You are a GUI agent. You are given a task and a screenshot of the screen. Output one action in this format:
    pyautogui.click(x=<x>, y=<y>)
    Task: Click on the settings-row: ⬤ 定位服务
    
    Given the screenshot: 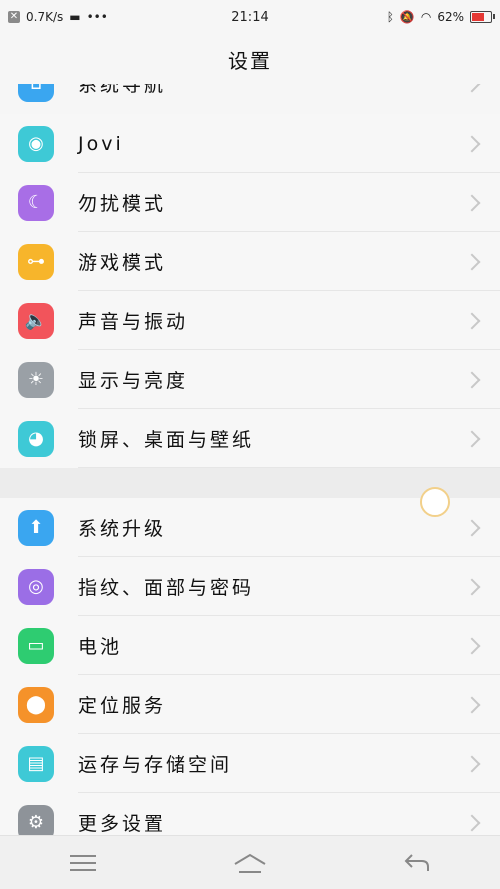 What is the action you would take?
    pyautogui.click(x=250, y=704)
    